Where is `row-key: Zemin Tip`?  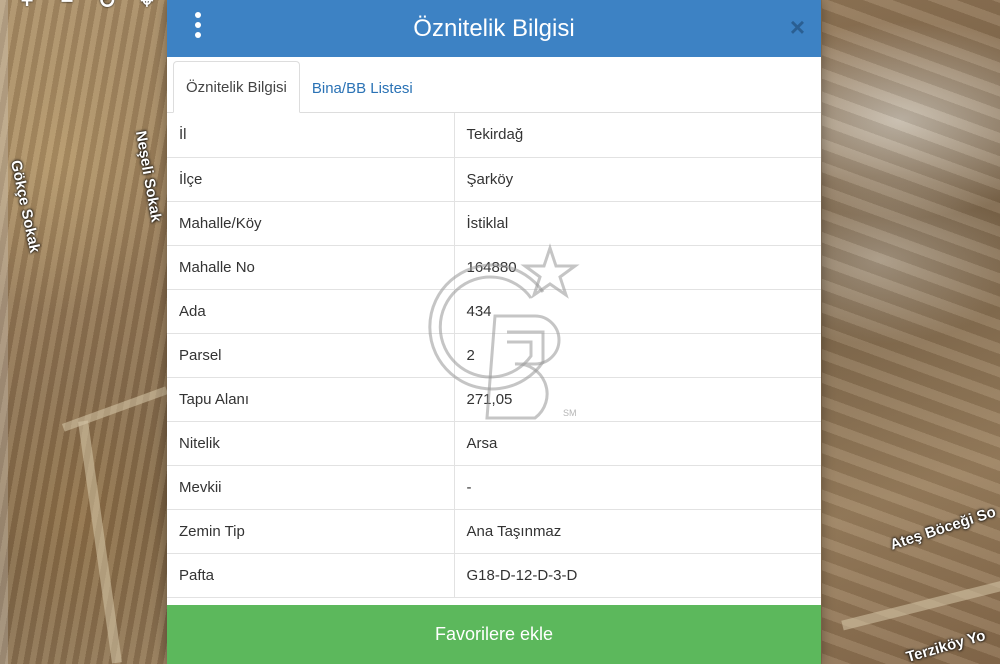 row-key: Zemin Tip is located at coordinates (311, 531).